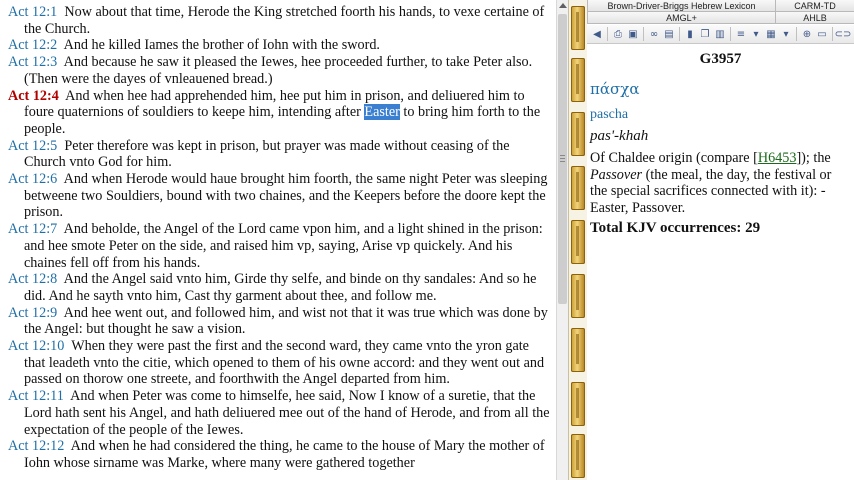 This screenshot has width=854, height=480. I want to click on print-icon: ⎙, so click(618, 34).